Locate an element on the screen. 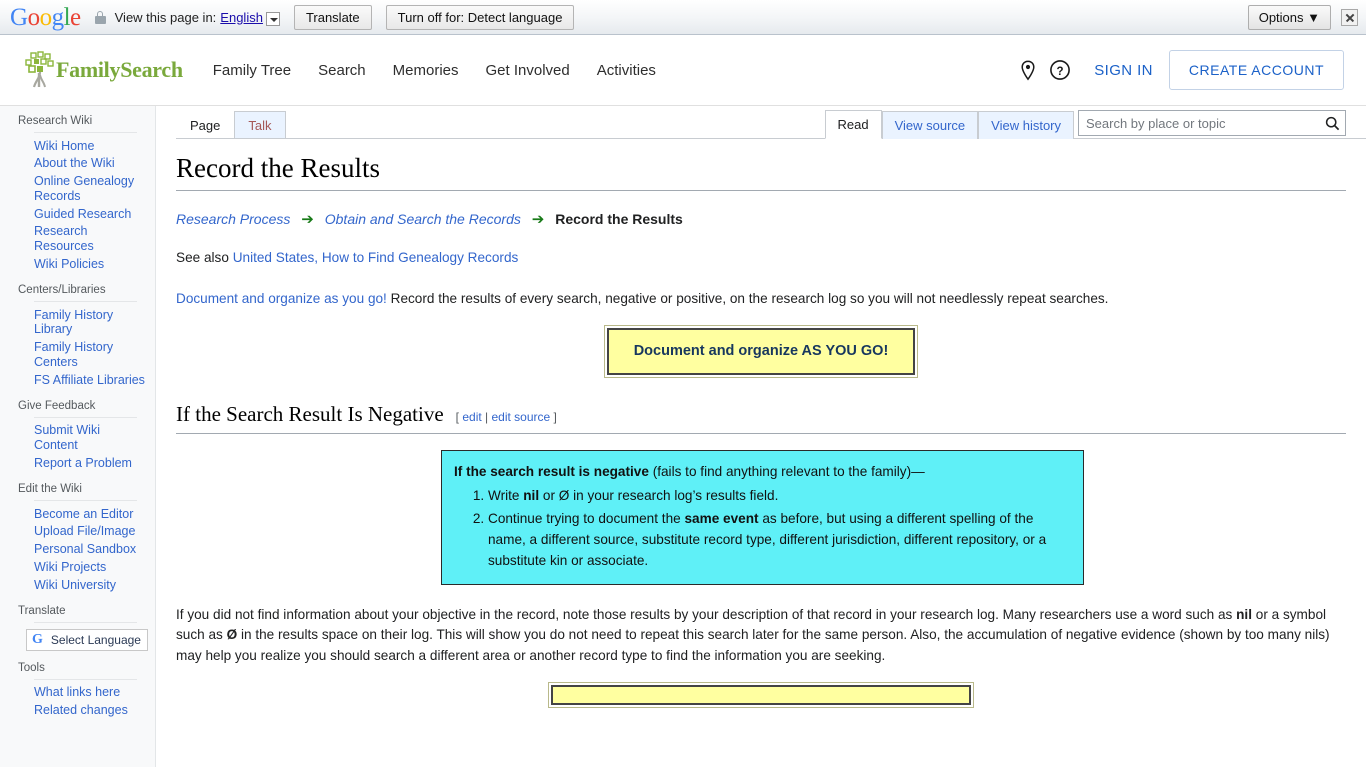 The height and width of the screenshot is (768, 1366). sidebar-item-wiki-projects: Wiki Projects is located at coordinates (77, 567).